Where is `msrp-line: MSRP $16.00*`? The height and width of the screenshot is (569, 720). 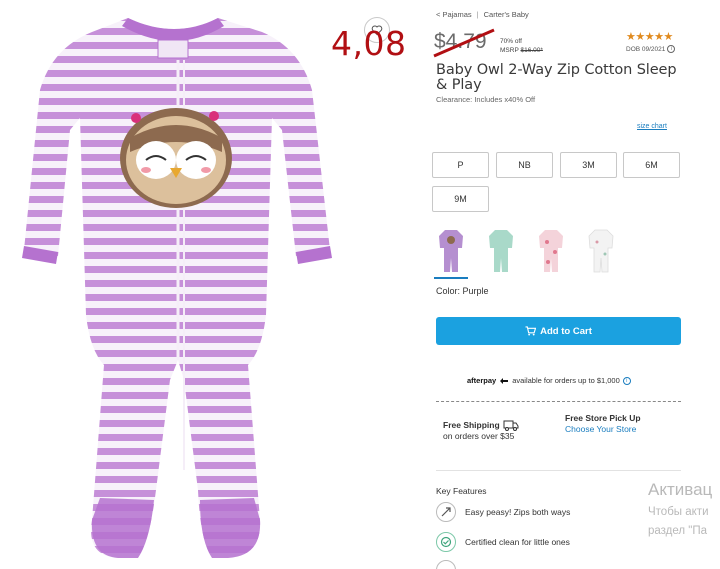
msrp-line: MSRP $16.00* is located at coordinates (521, 50).